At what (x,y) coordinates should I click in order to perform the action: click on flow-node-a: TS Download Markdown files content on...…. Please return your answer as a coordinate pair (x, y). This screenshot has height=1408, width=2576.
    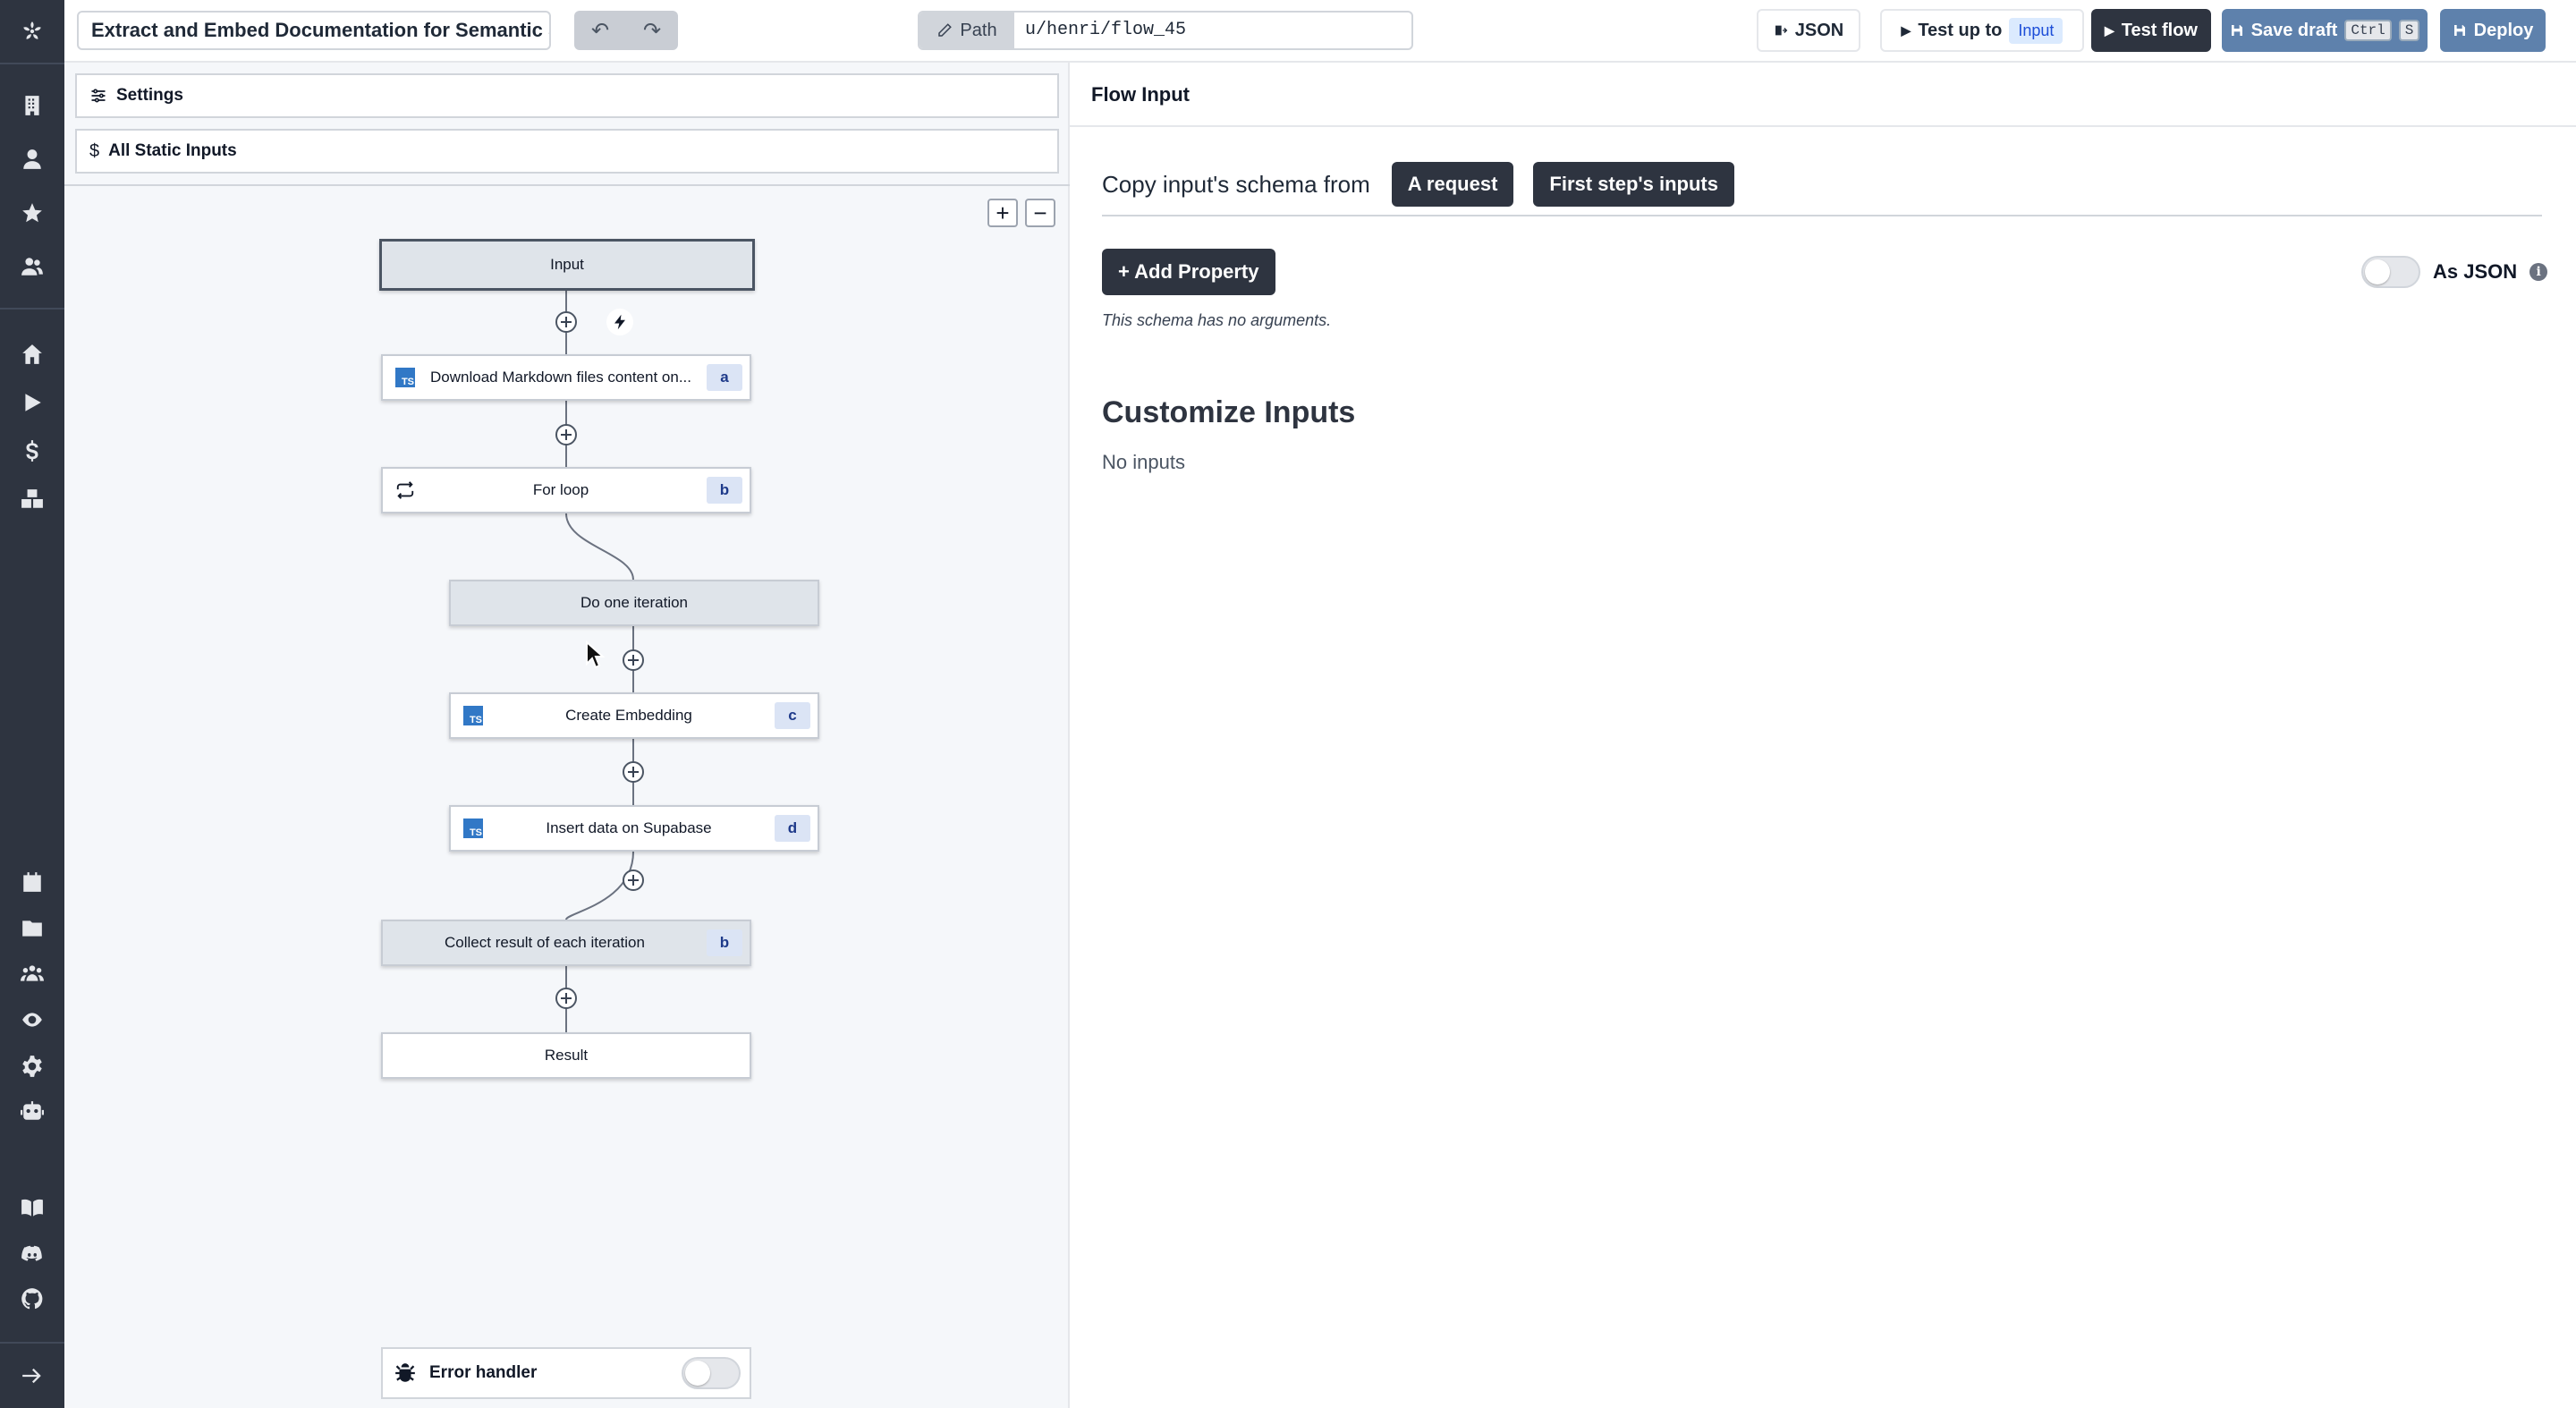
    Looking at the image, I should click on (566, 377).